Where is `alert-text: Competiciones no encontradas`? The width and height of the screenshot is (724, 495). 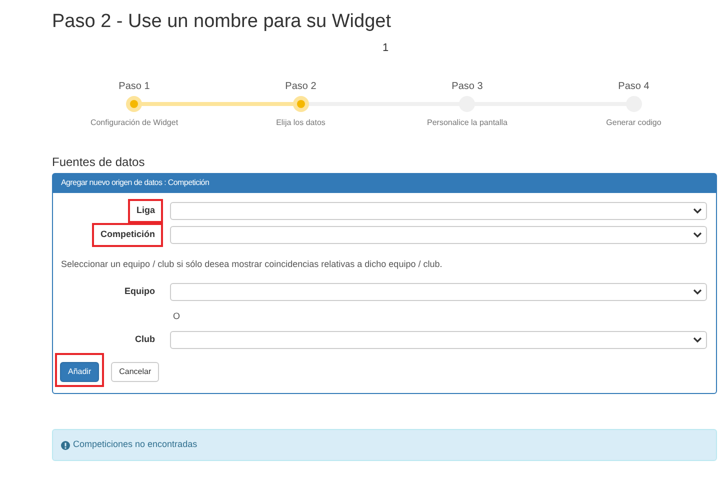
alert-text: Competiciones no encontradas is located at coordinates (135, 445).